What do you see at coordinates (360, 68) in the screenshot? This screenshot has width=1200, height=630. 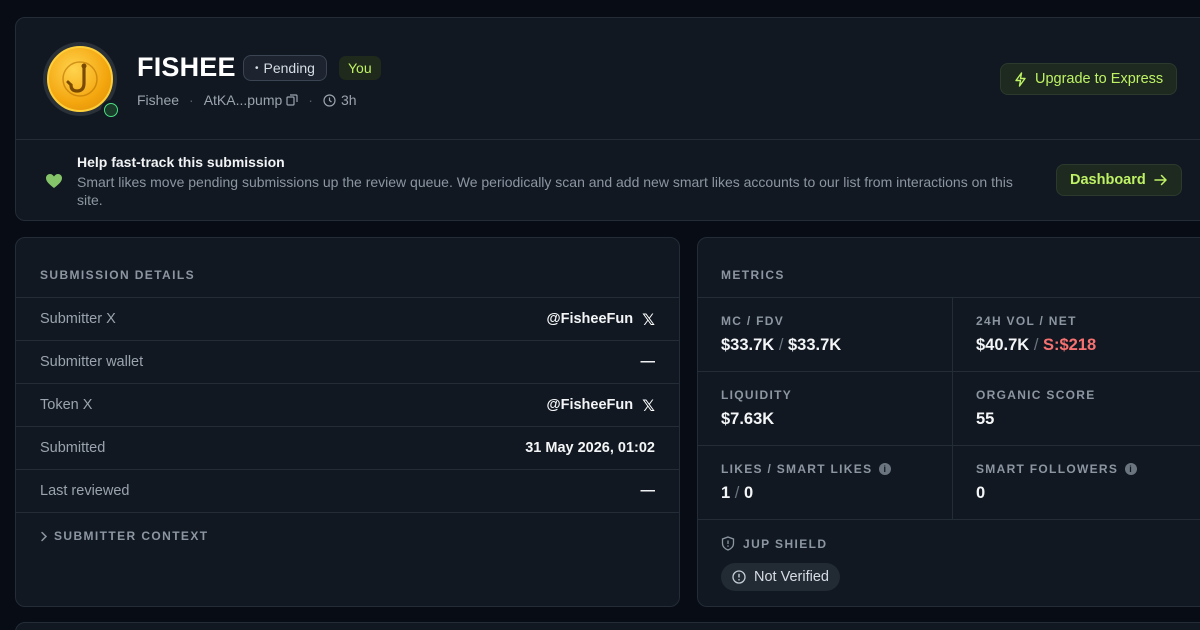 I see `you-badge: You` at bounding box center [360, 68].